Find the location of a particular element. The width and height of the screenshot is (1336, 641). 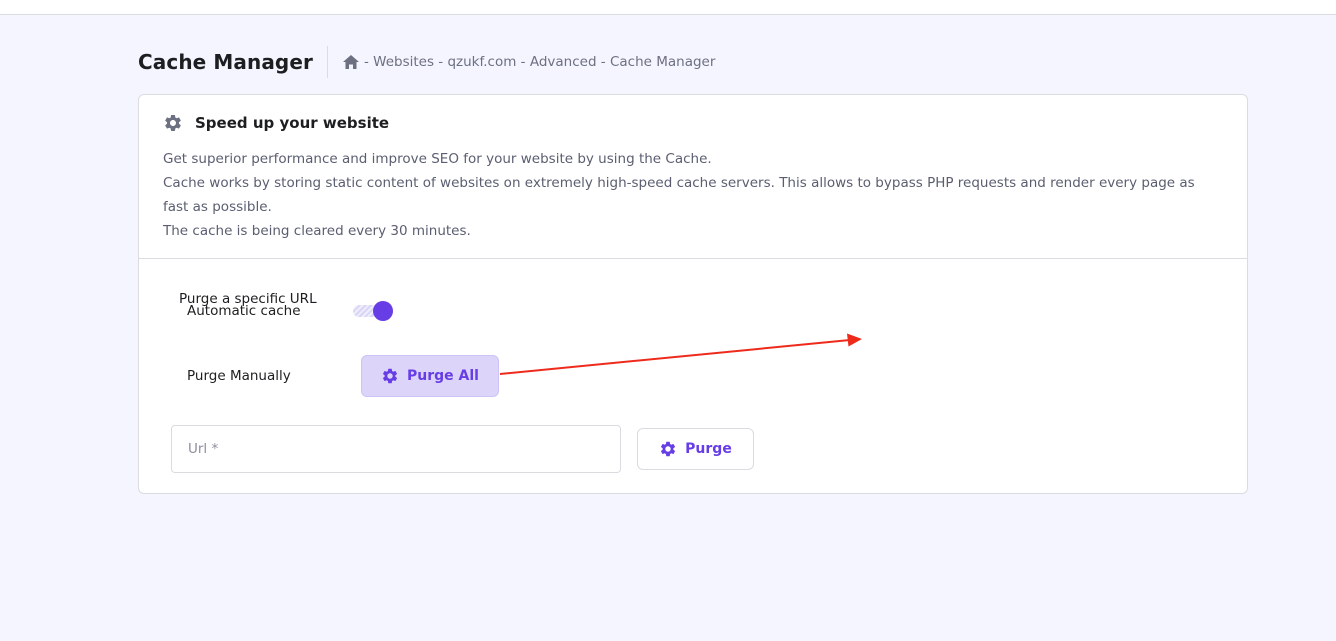

automatic-cache-label: Automatic cache is located at coordinates (244, 311).